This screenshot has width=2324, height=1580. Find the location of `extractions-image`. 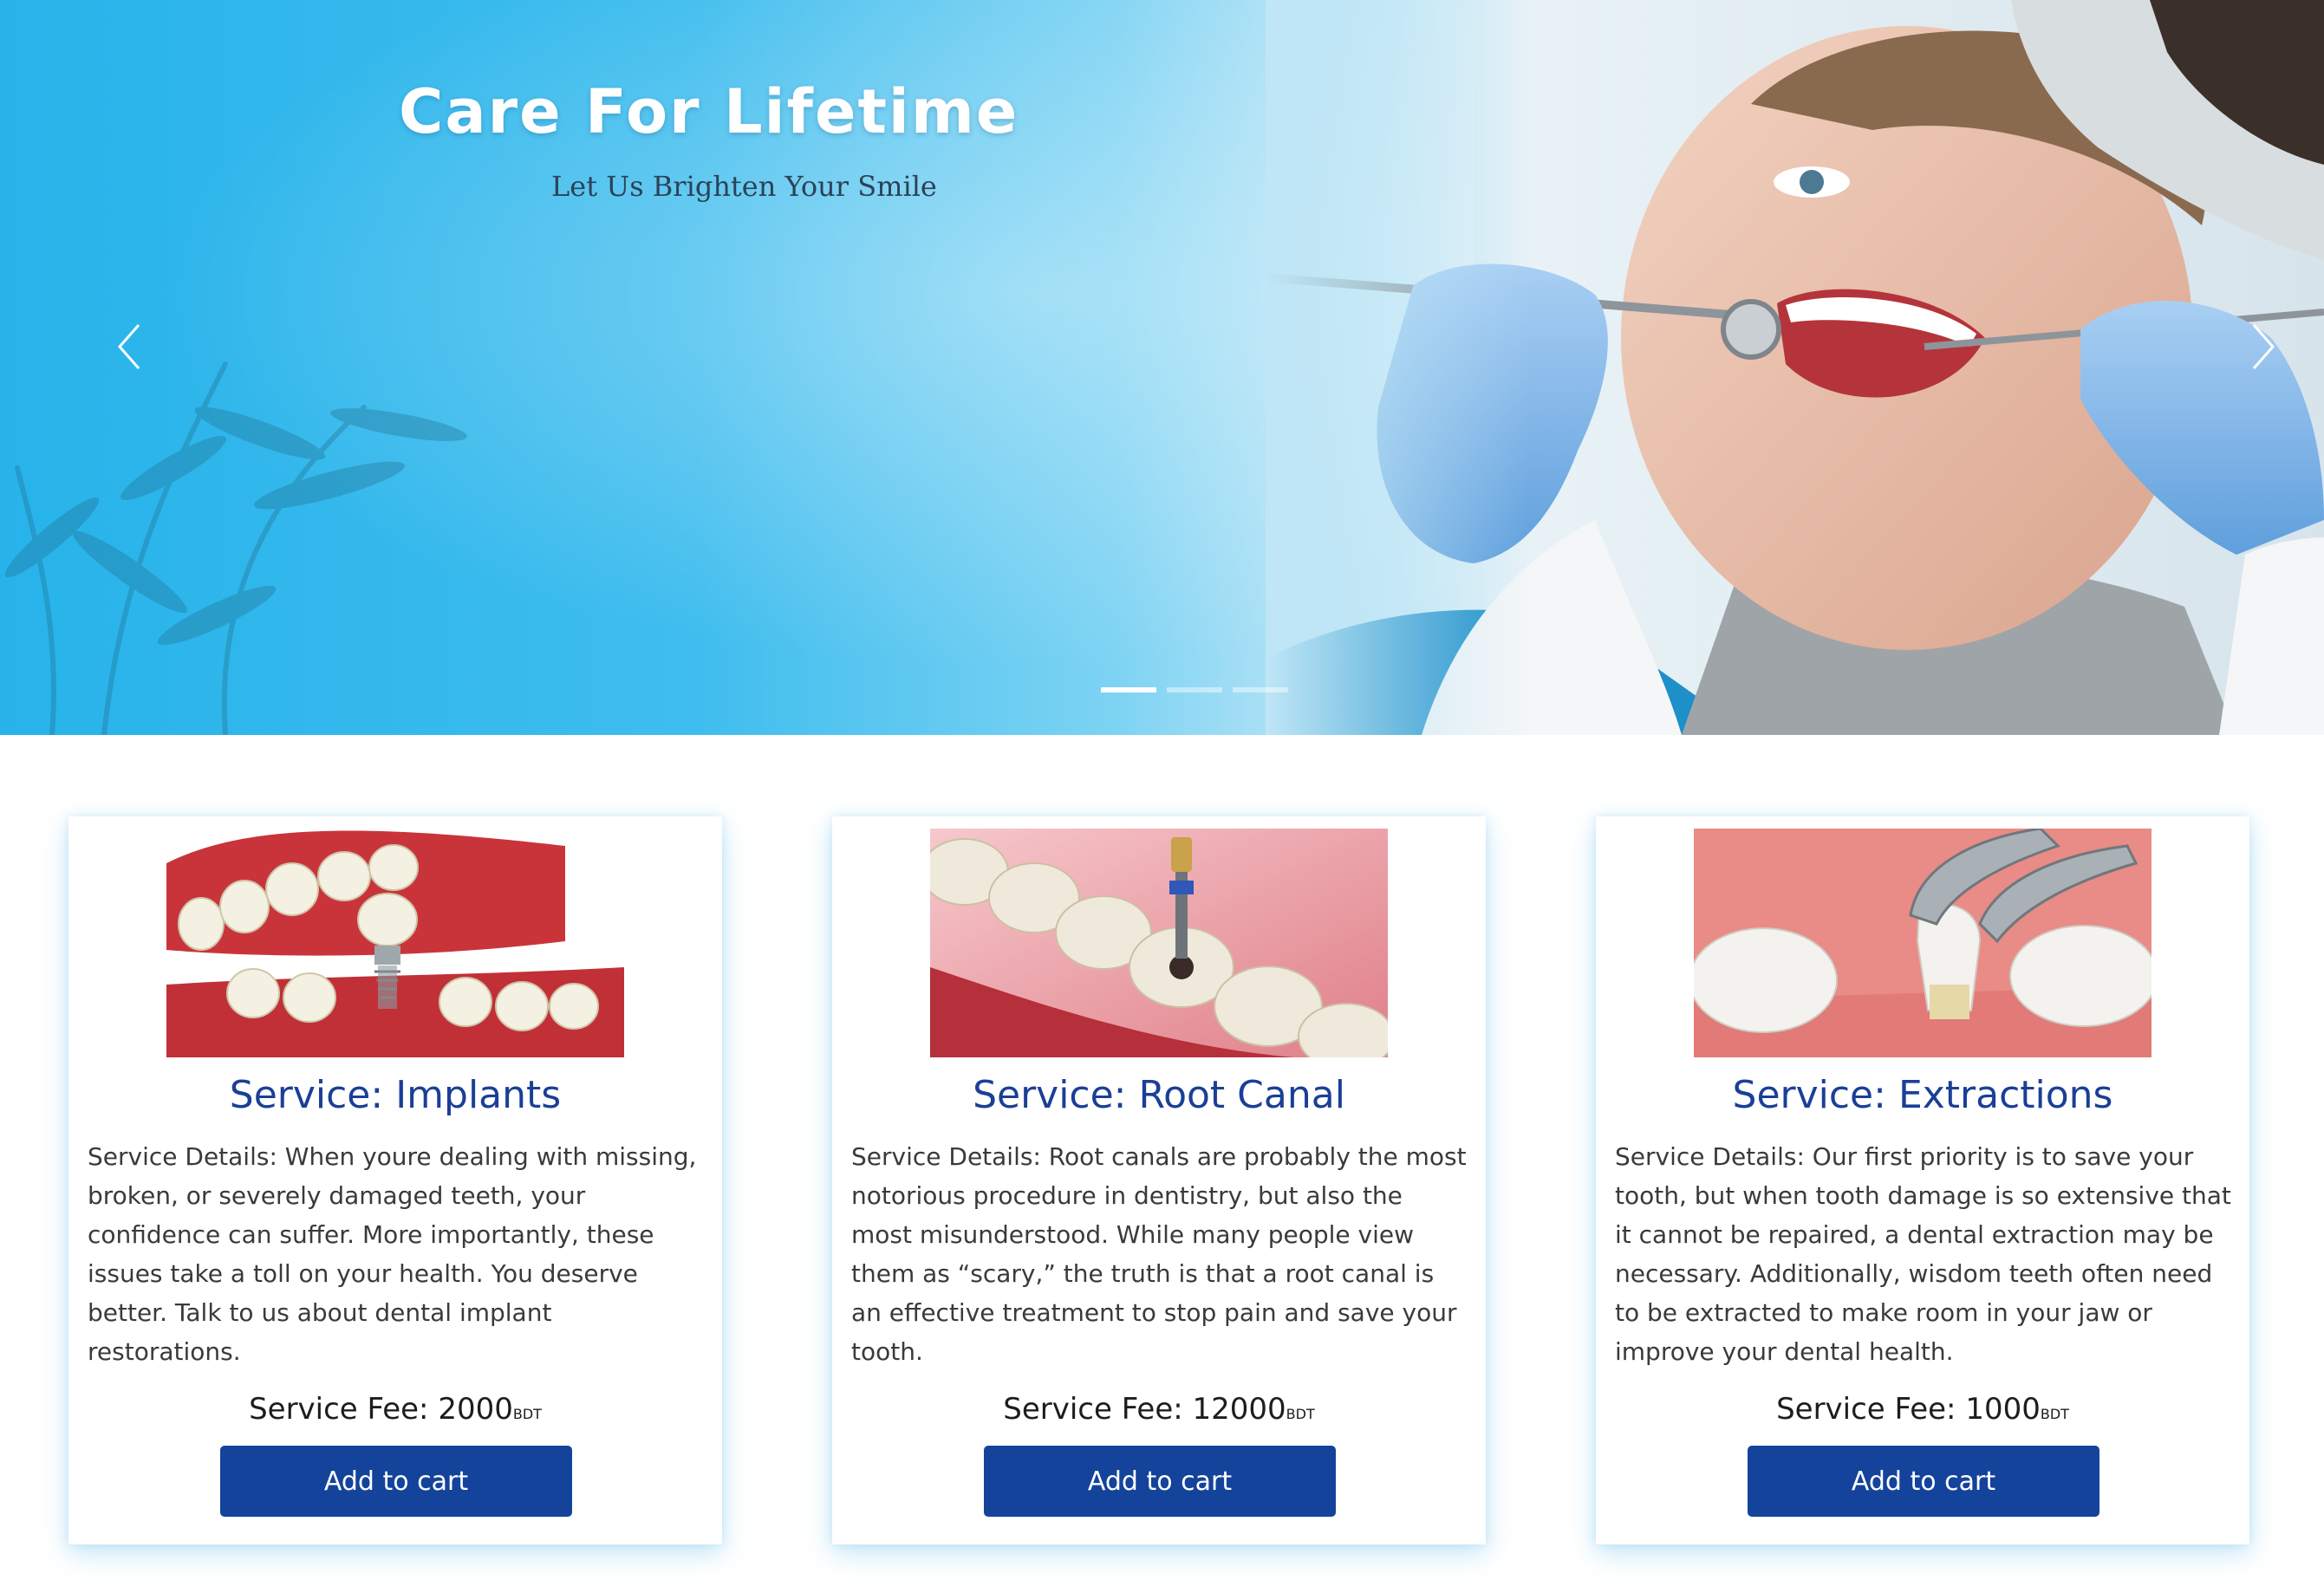

extractions-image is located at coordinates (1922, 943).